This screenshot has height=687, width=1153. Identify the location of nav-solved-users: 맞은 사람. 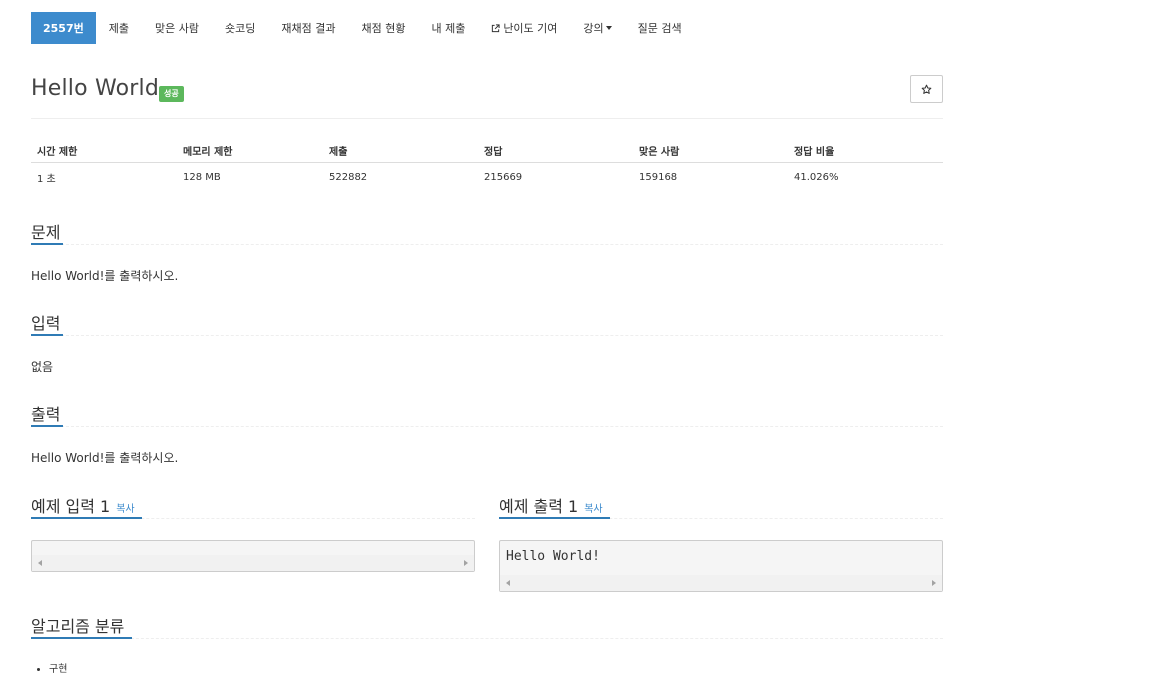
(177, 28).